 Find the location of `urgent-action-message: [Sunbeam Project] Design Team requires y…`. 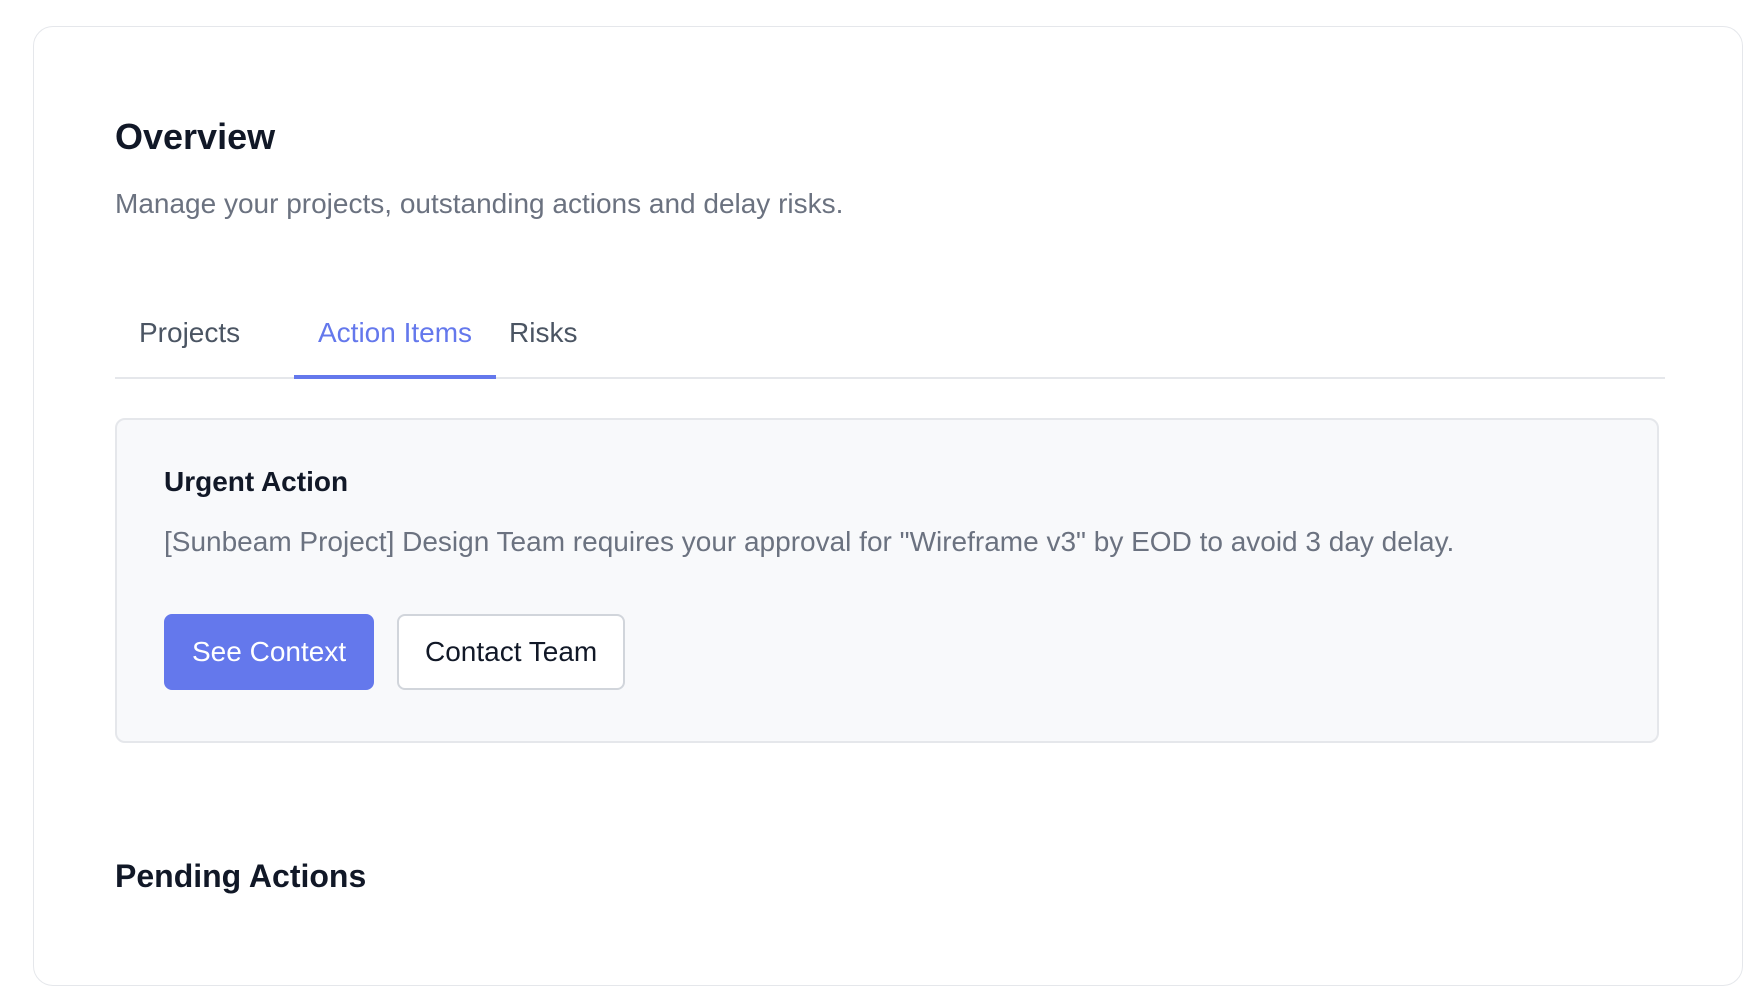

urgent-action-message: [Sunbeam Project] Design Team requires y… is located at coordinates (809, 541).